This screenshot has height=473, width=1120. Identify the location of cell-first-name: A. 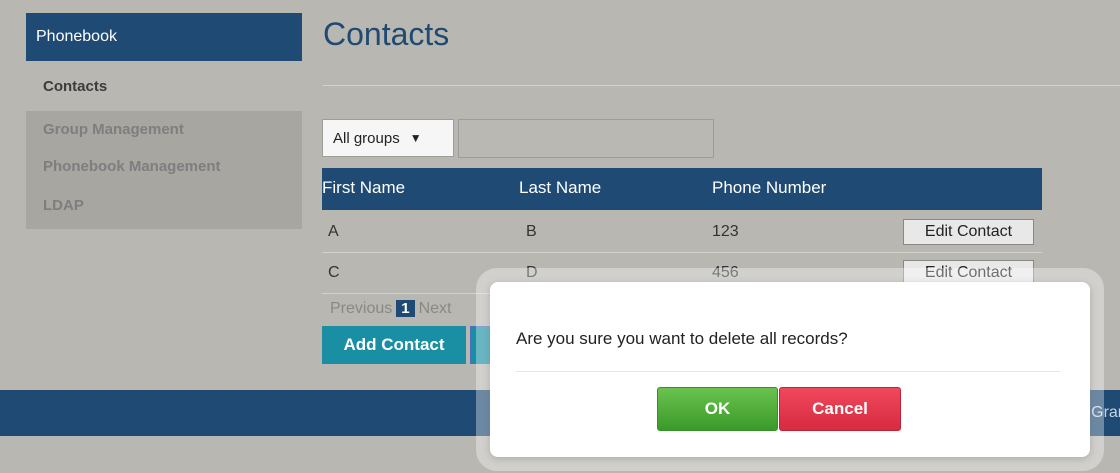
(333, 231).